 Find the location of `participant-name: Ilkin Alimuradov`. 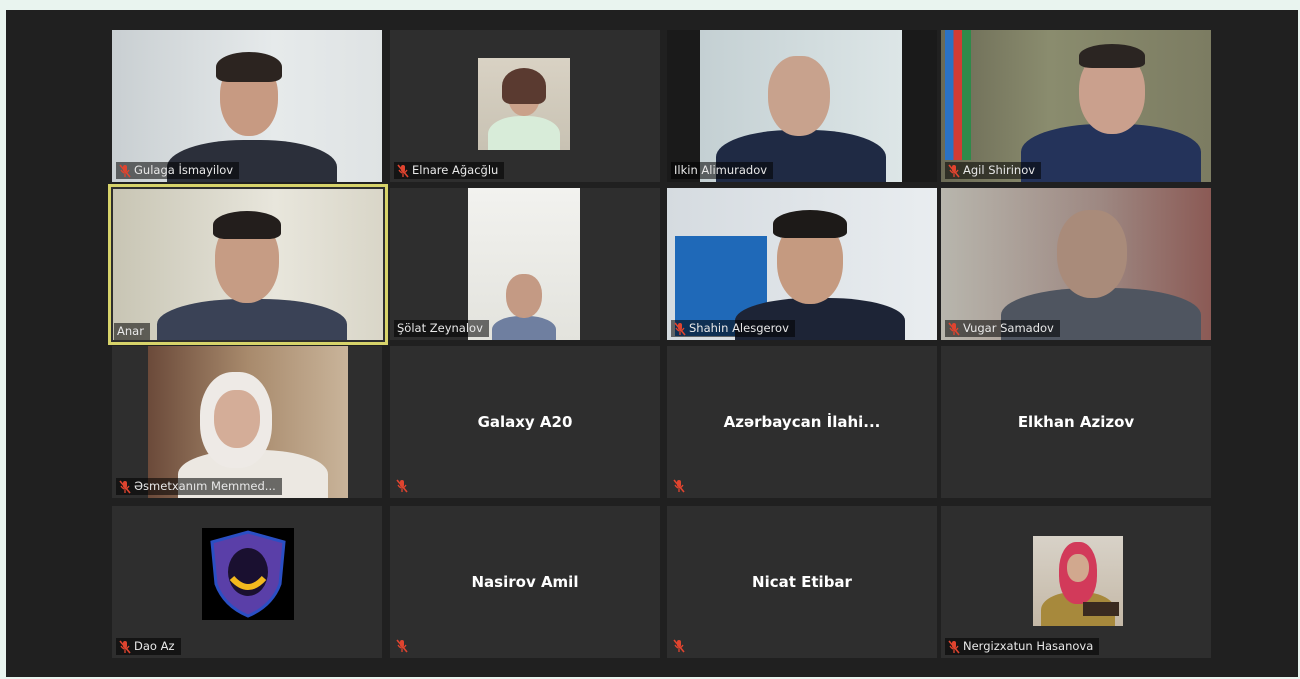

participant-name: Ilkin Alimuradov is located at coordinates (721, 170).